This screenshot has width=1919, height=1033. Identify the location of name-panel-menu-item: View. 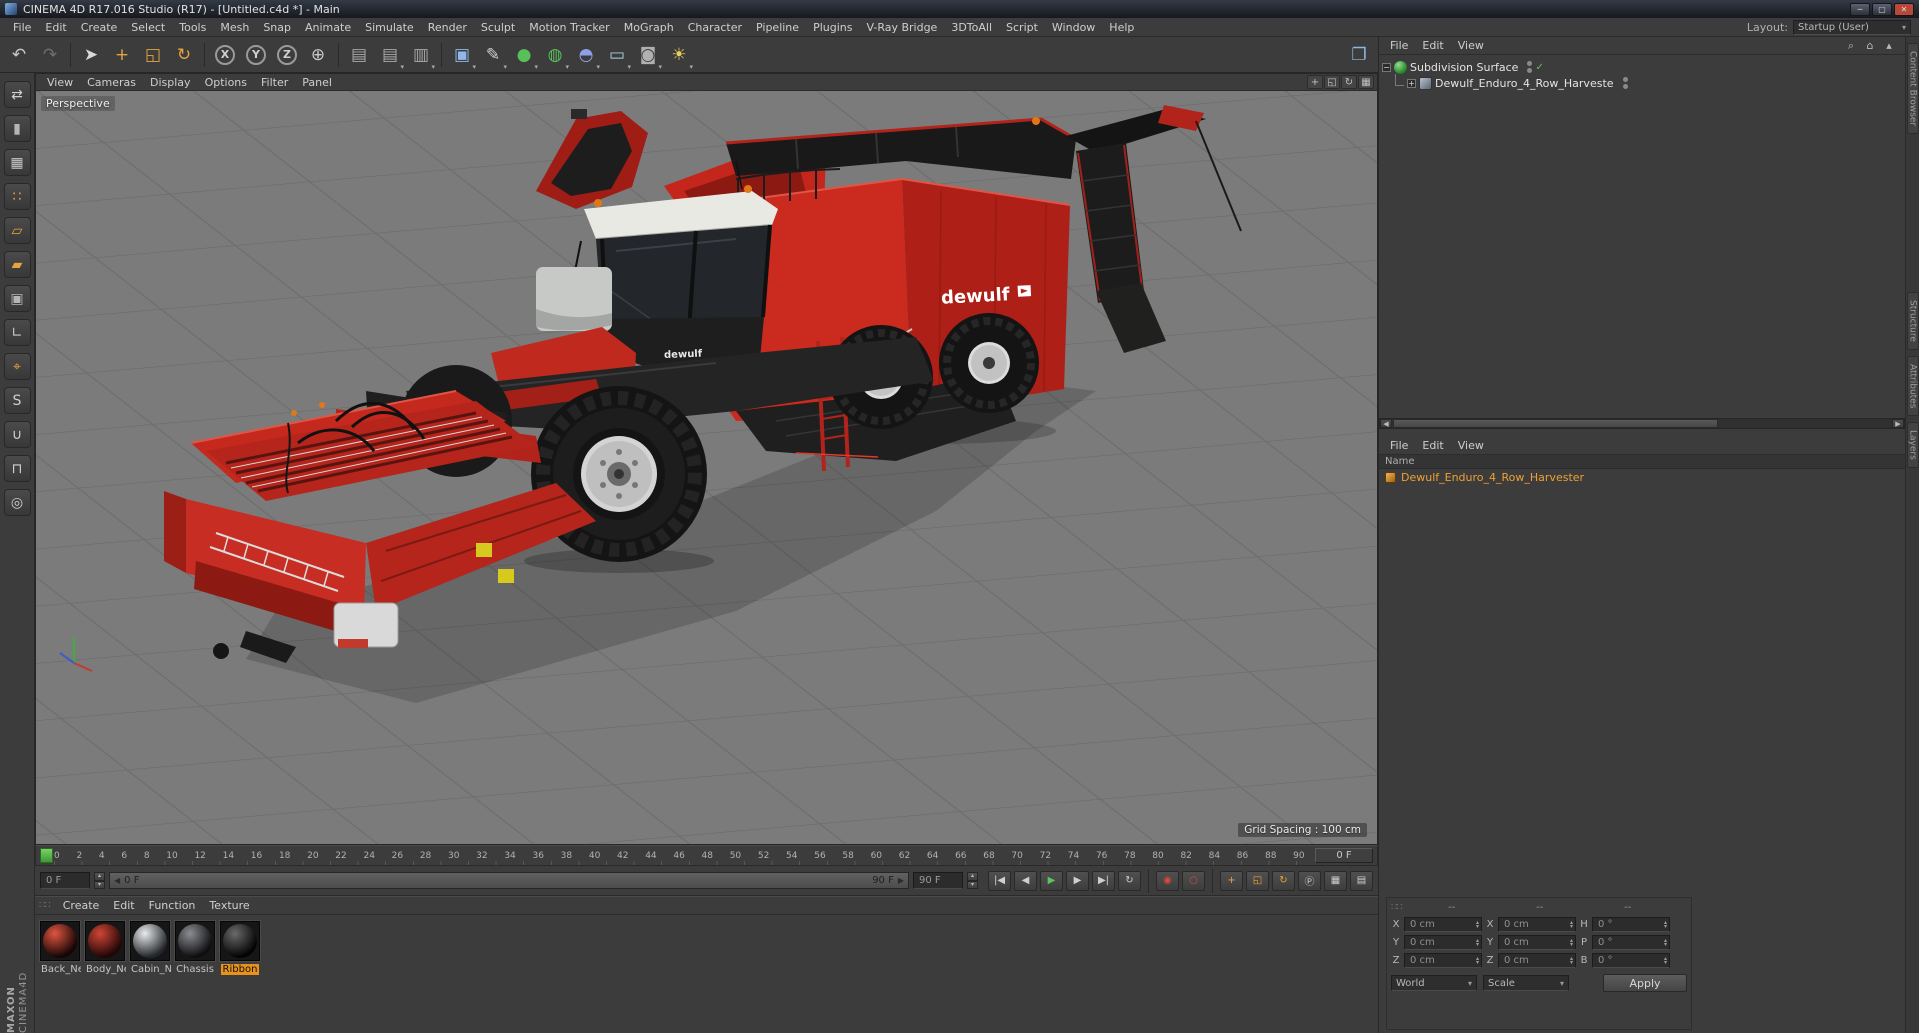
(1471, 445).